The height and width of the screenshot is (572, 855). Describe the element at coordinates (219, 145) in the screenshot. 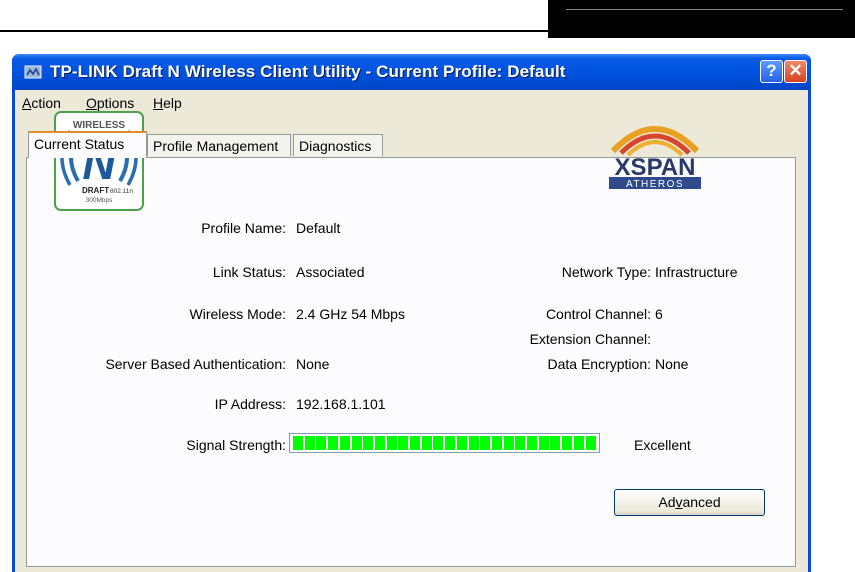

I see `tab-profile-management: Profile Management` at that location.